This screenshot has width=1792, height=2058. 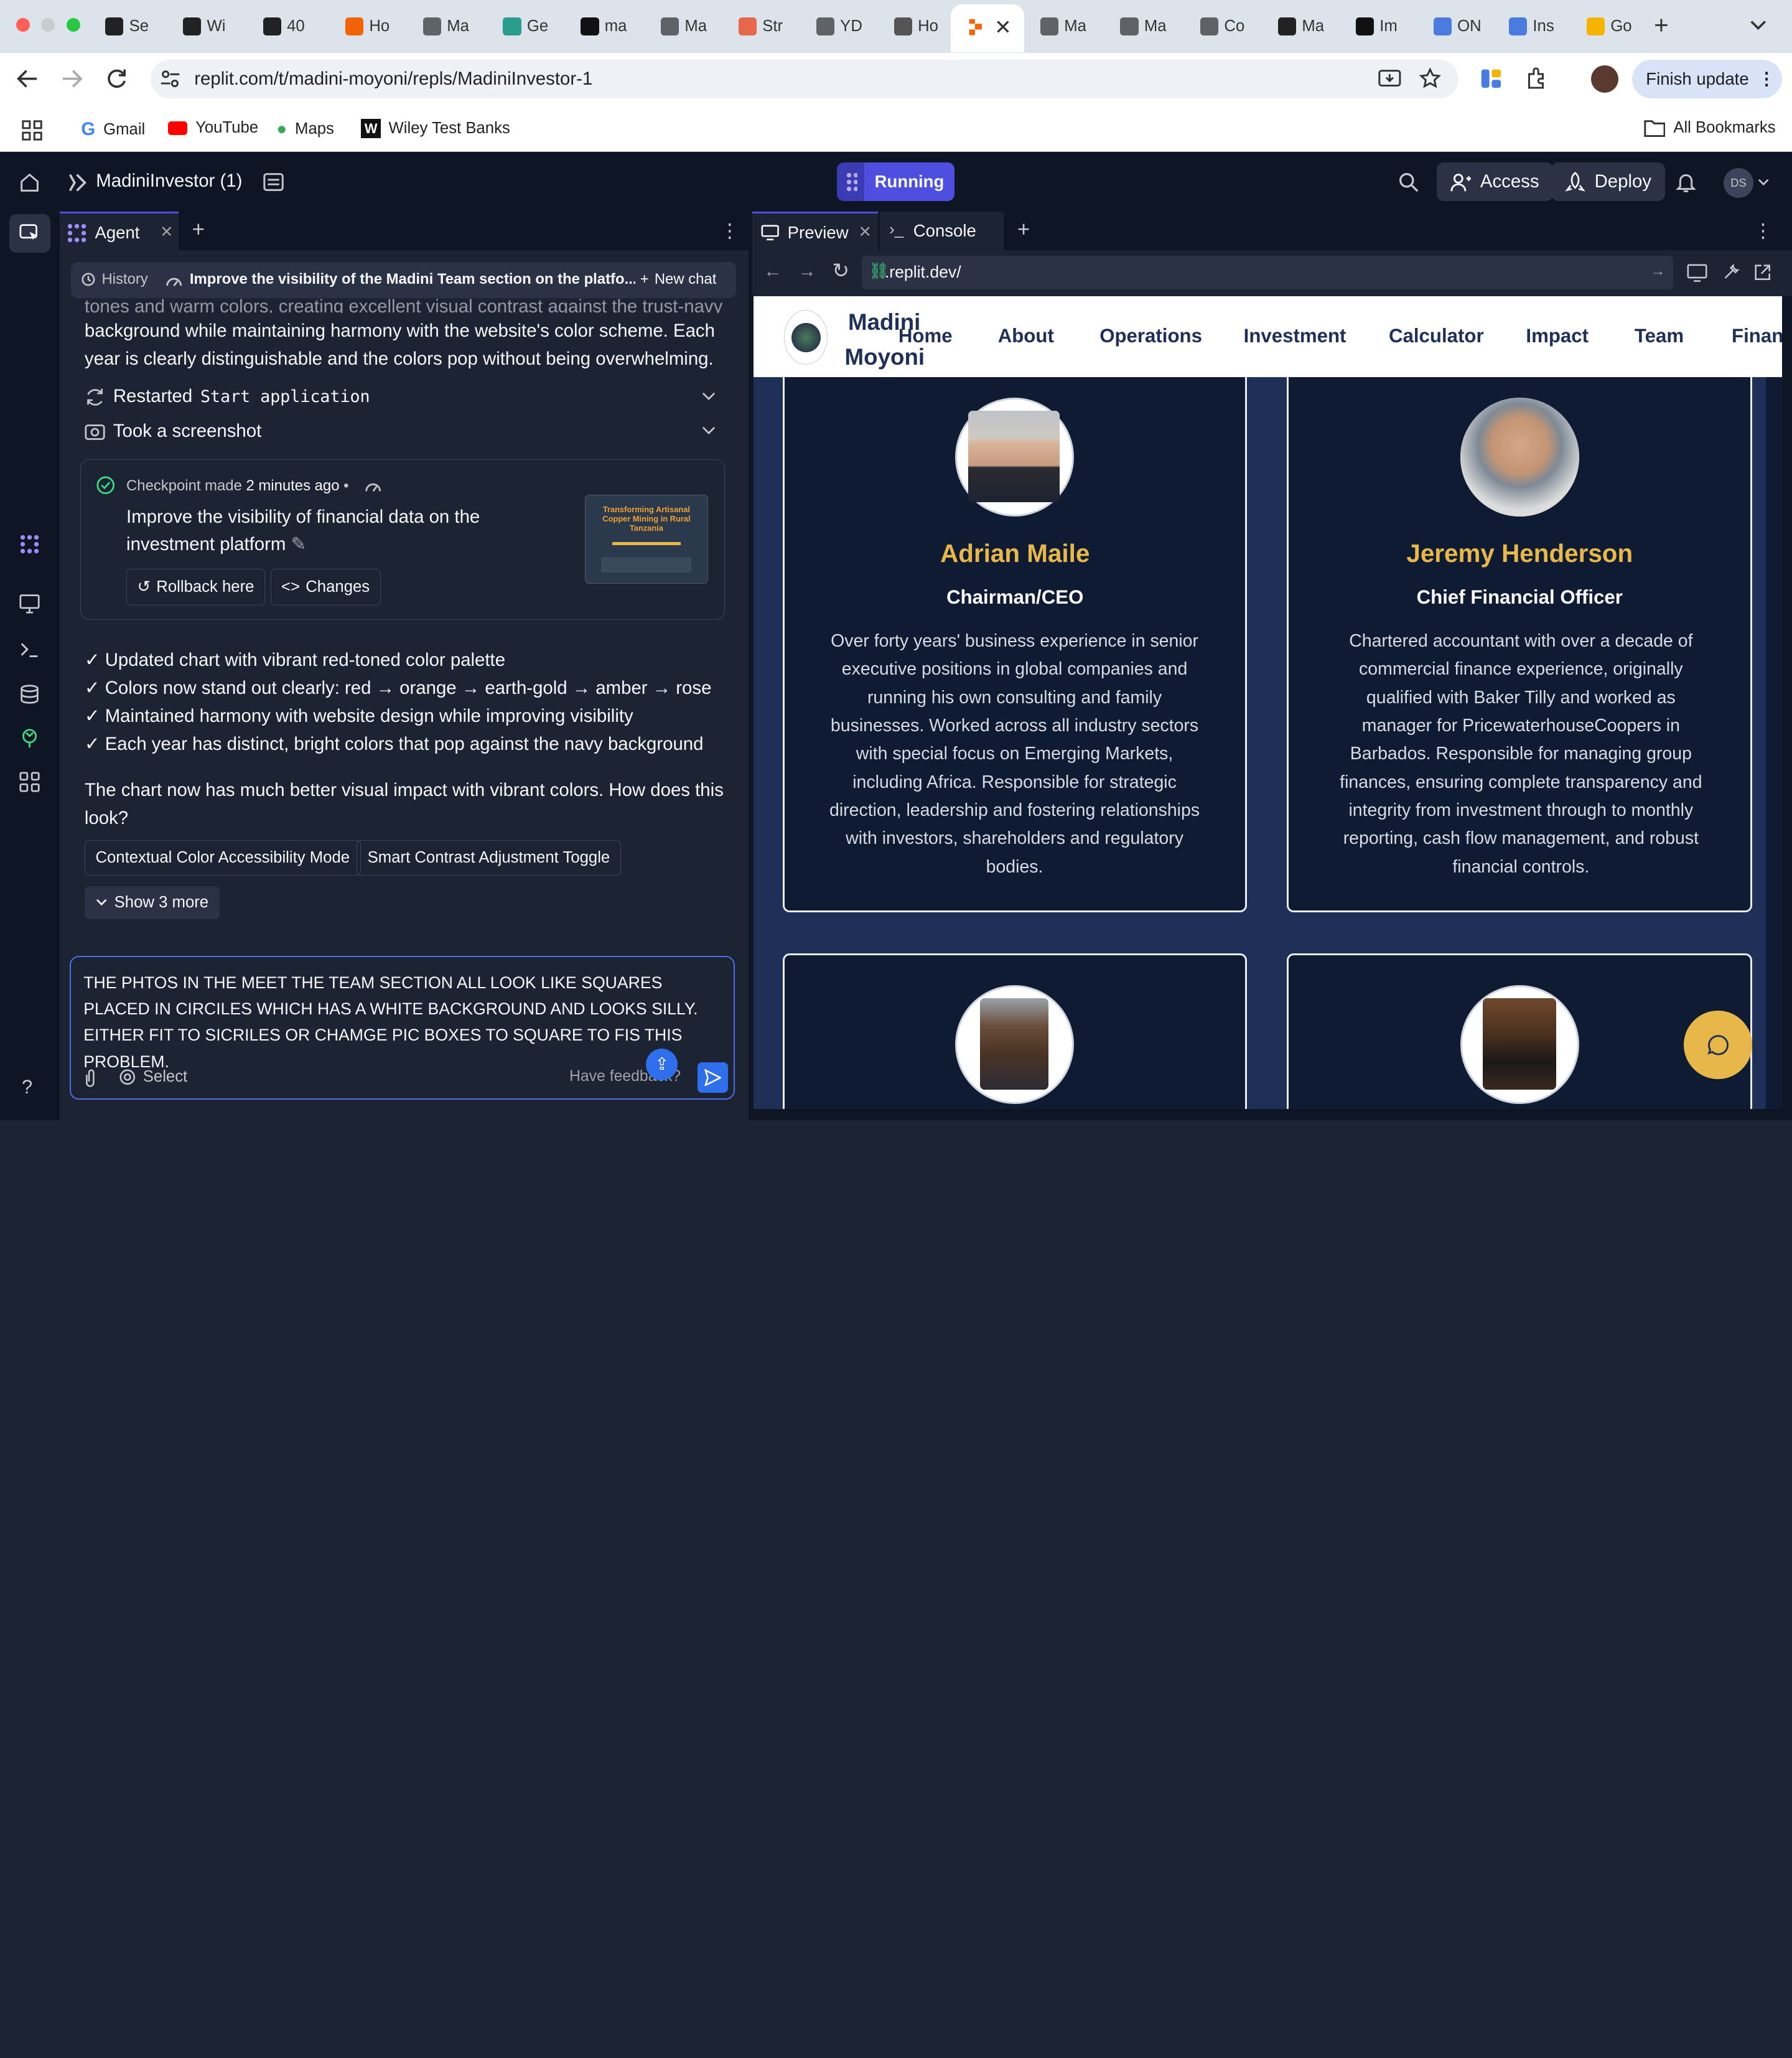 I want to click on chat-widget-button, so click(x=1718, y=1045).